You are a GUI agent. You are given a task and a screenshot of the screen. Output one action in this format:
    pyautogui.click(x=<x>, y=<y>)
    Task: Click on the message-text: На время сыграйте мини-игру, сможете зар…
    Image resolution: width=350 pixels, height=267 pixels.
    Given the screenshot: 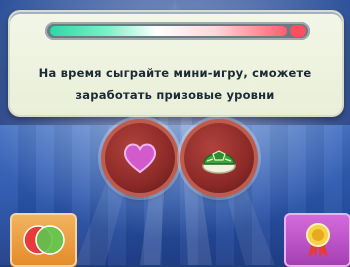 What is the action you would take?
    pyautogui.click(x=175, y=84)
    